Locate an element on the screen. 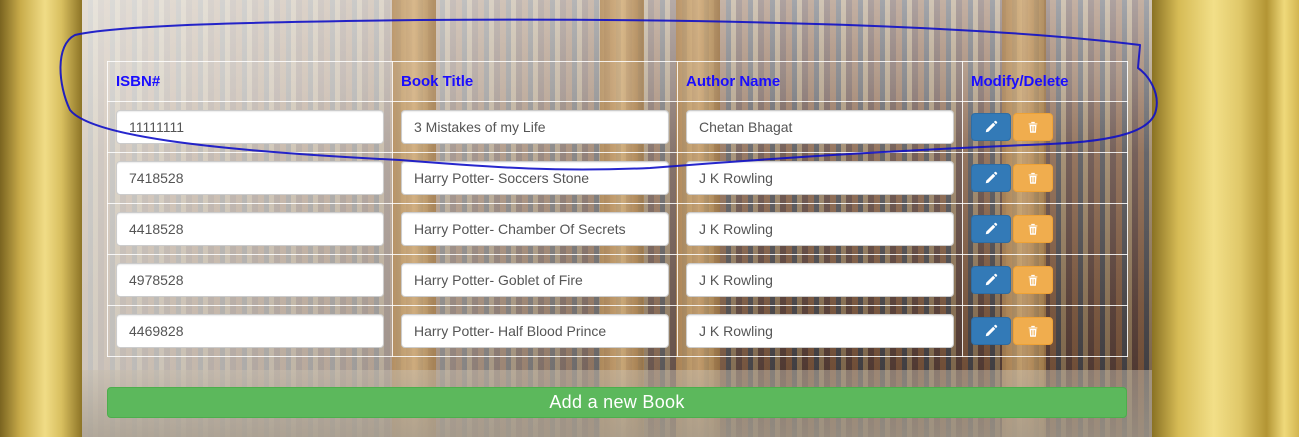  gold-frame-left is located at coordinates (41, 218).